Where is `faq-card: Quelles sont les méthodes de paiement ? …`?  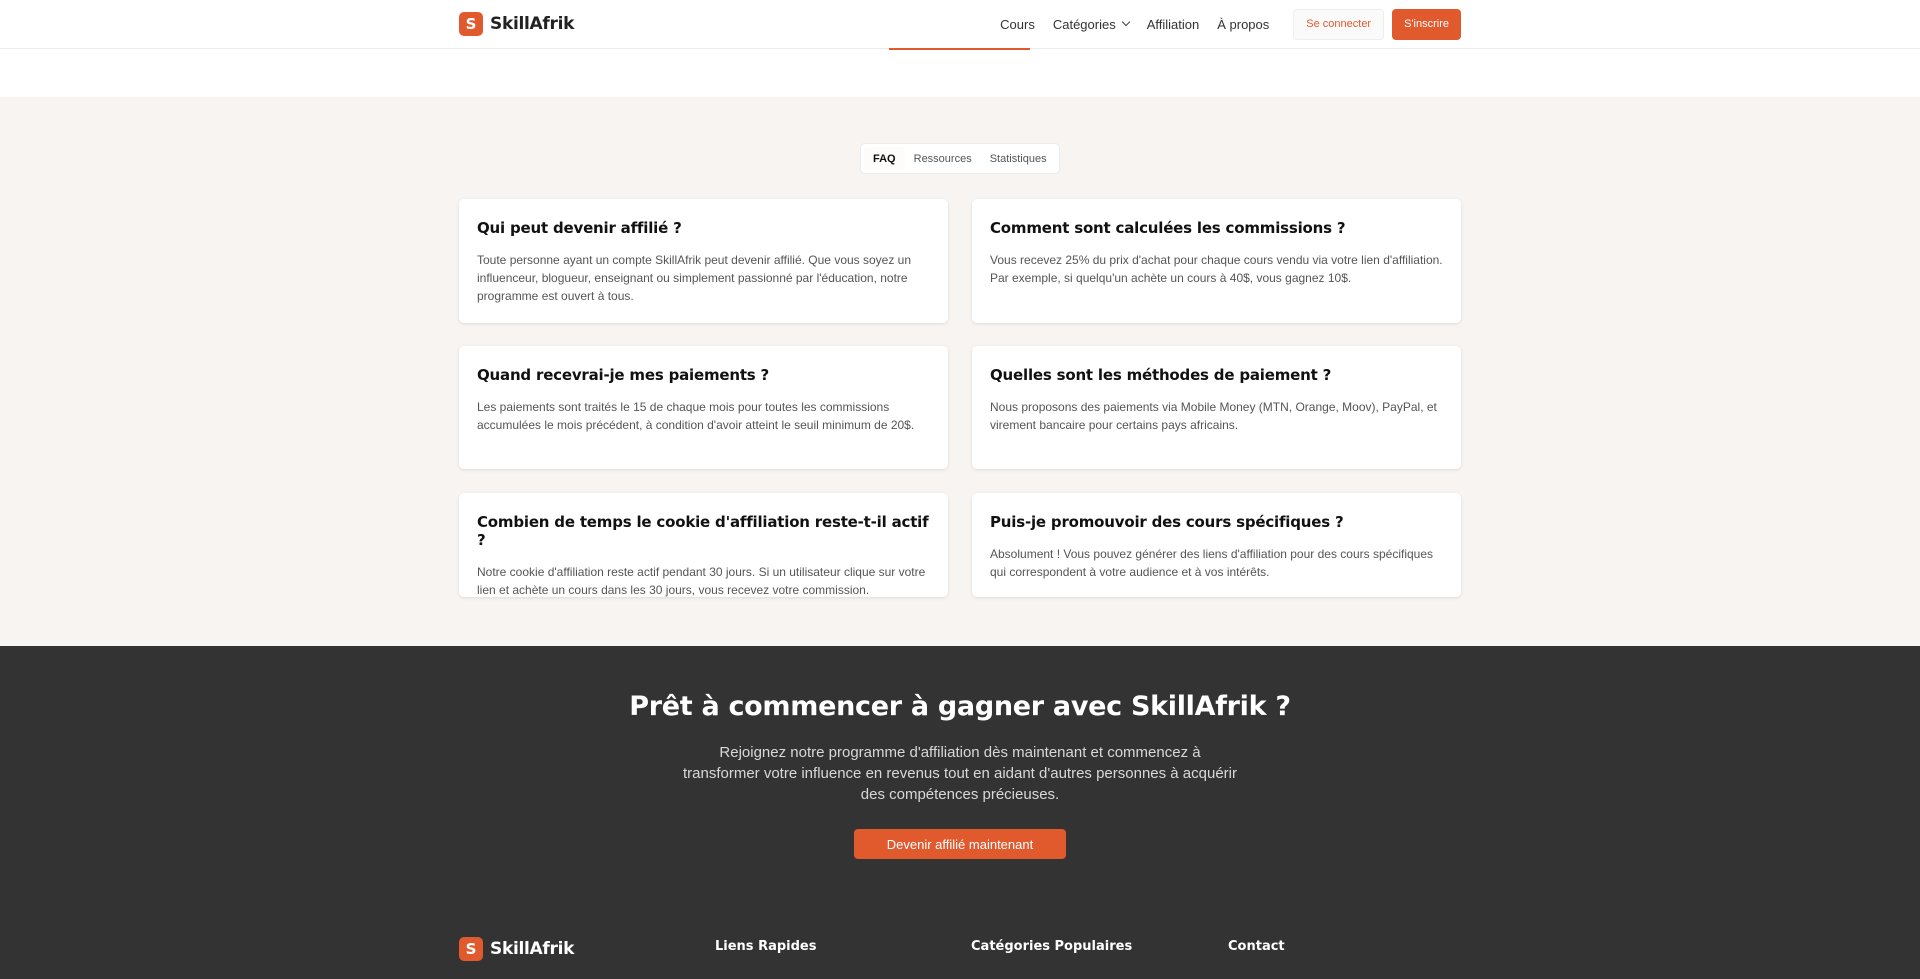
faq-card: Quelles sont les méthodes de paiement ? … is located at coordinates (1216, 407).